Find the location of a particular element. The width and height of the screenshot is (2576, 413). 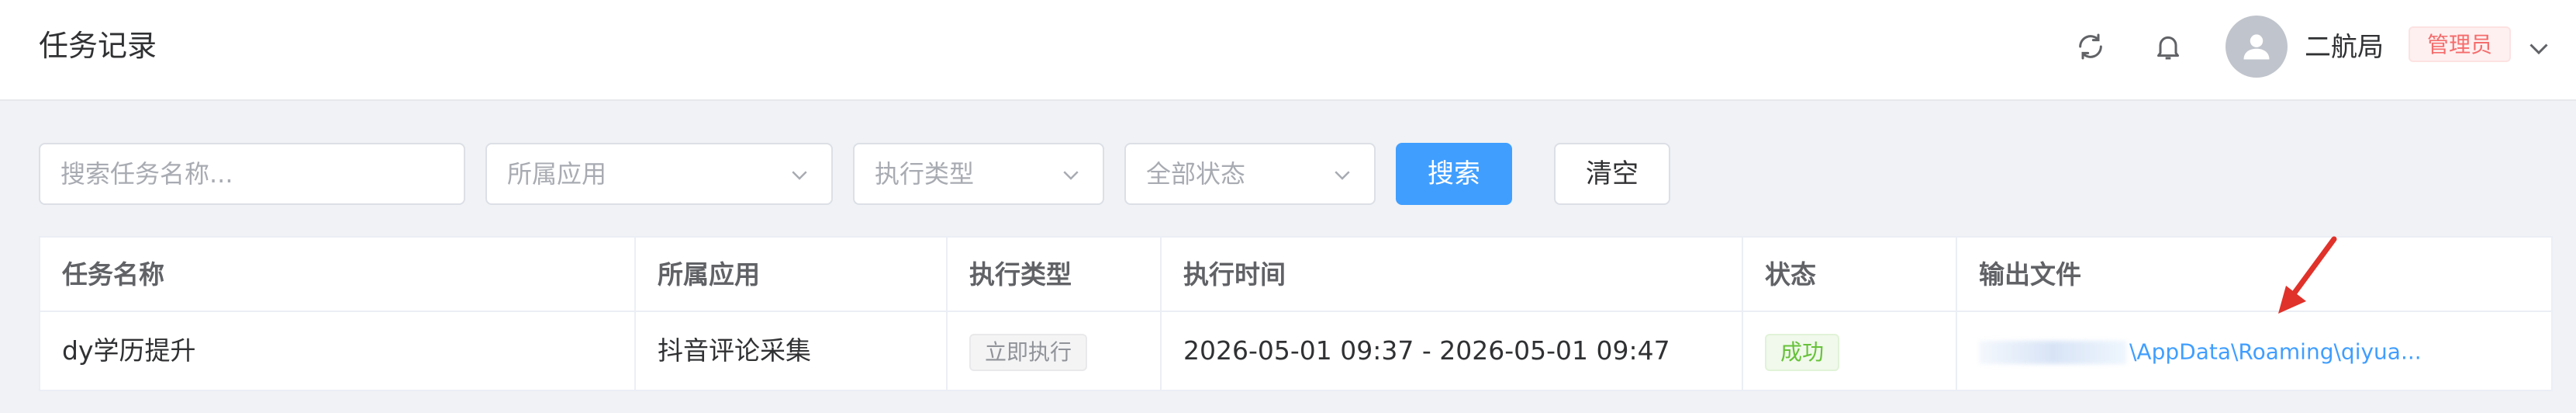

page-title: 任务记录 is located at coordinates (98, 46).